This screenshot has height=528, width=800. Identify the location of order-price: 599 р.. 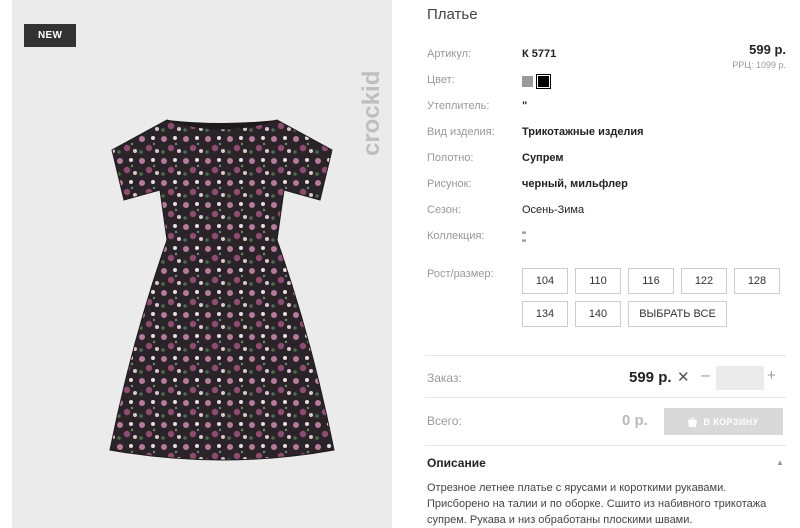
(650, 377).